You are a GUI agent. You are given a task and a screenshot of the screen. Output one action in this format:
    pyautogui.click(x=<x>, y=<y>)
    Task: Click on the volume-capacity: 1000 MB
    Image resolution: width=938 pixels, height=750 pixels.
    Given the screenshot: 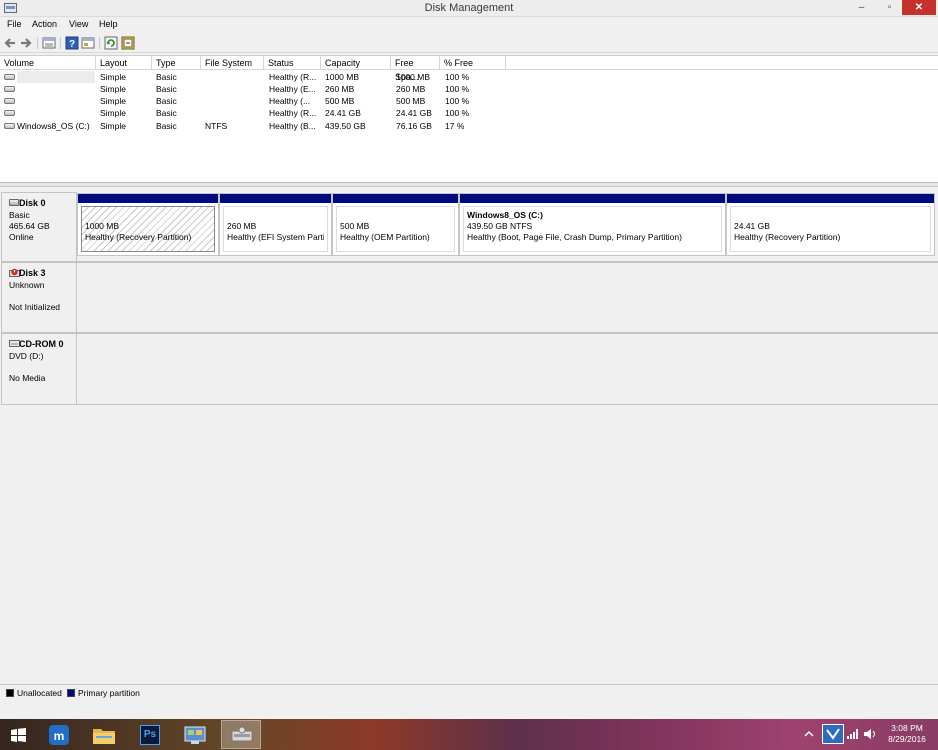 What is the action you would take?
    pyautogui.click(x=342, y=77)
    